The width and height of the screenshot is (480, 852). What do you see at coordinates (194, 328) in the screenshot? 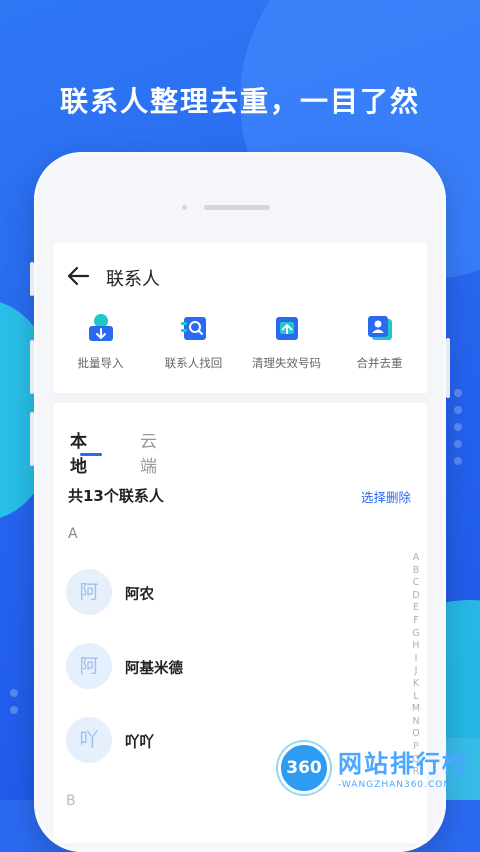
I see `contact-search-icon` at bounding box center [194, 328].